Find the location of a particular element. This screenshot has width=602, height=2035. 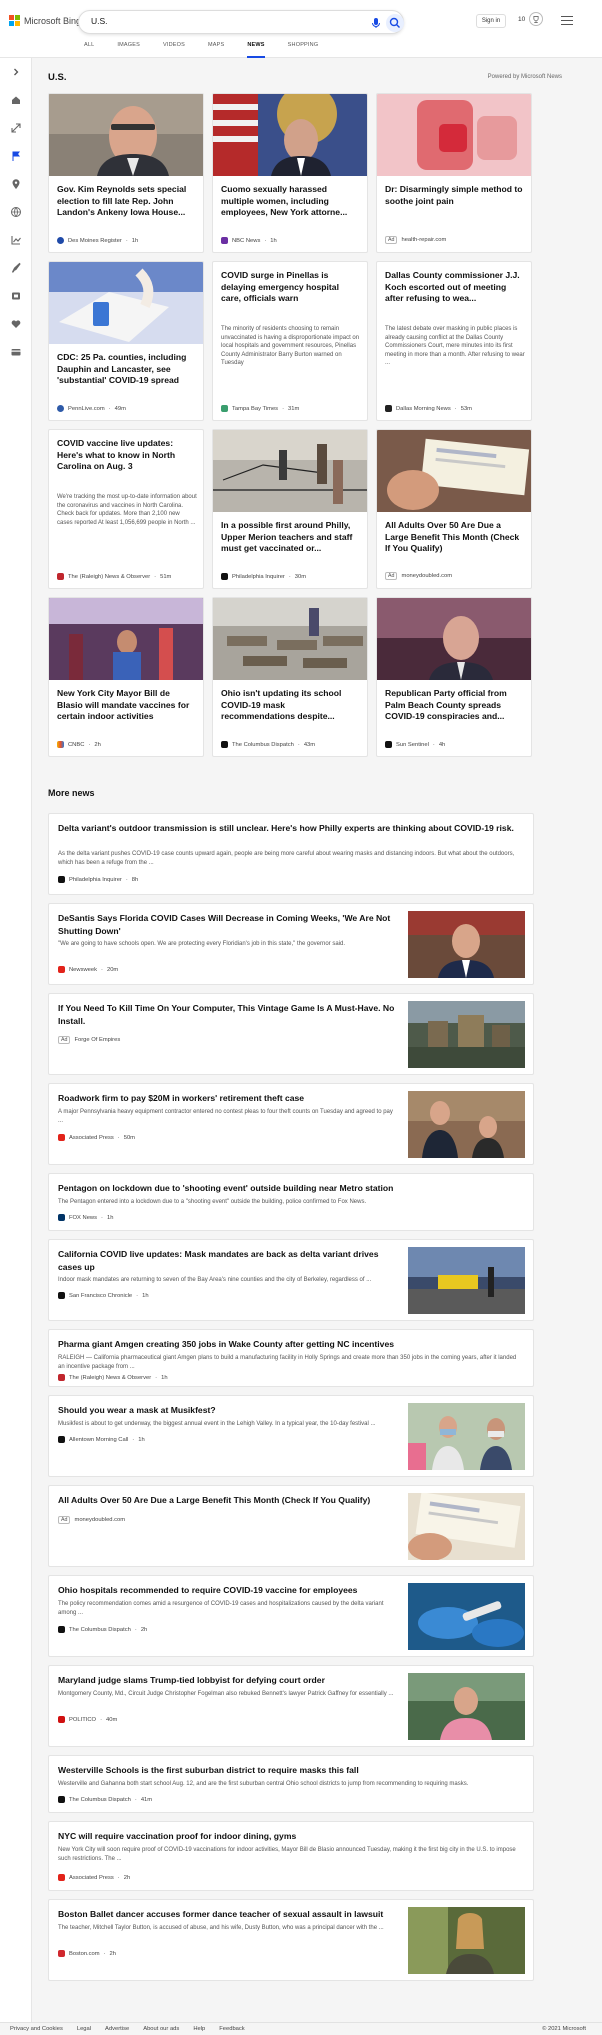

rewards-points: 10 is located at coordinates (521, 19).